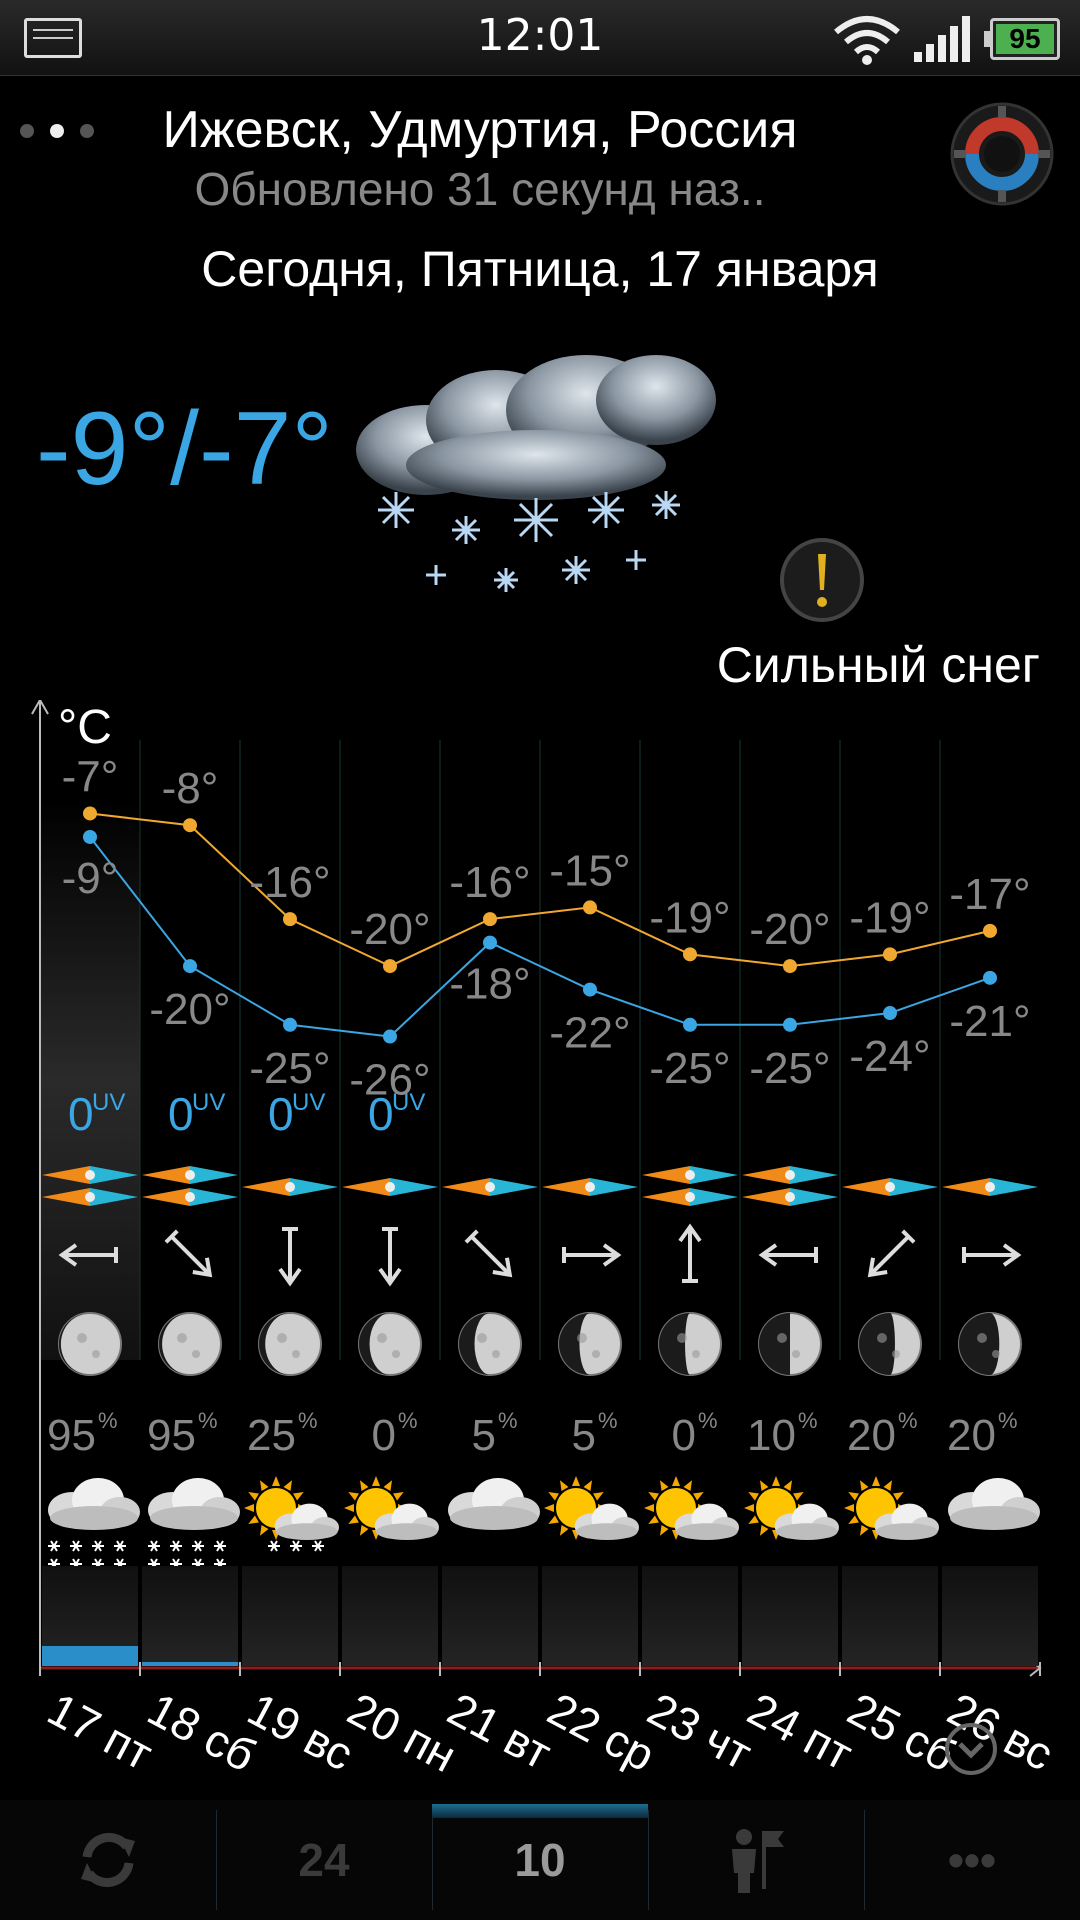 This screenshot has width=1080, height=1920. I want to click on day-label: 17 пт, so click(100, 1731).